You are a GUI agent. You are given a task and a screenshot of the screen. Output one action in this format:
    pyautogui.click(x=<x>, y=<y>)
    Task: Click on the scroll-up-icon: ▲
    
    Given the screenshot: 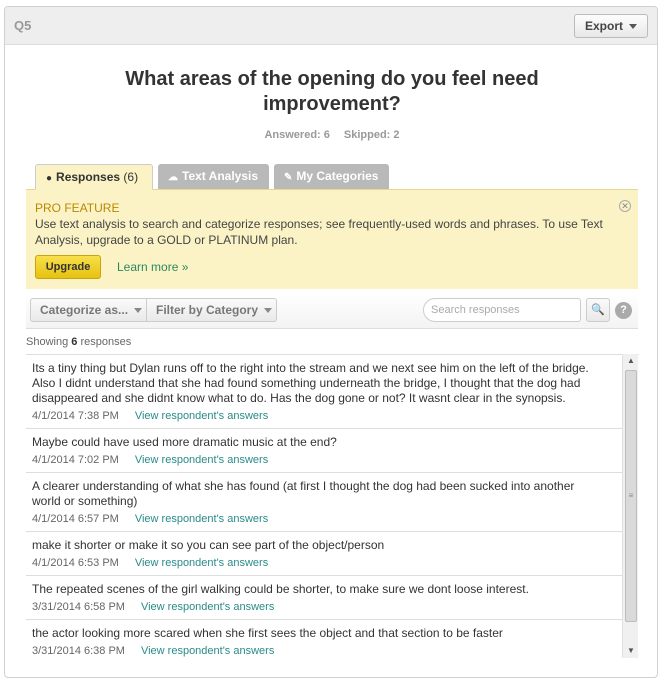 What is the action you would take?
    pyautogui.click(x=631, y=361)
    